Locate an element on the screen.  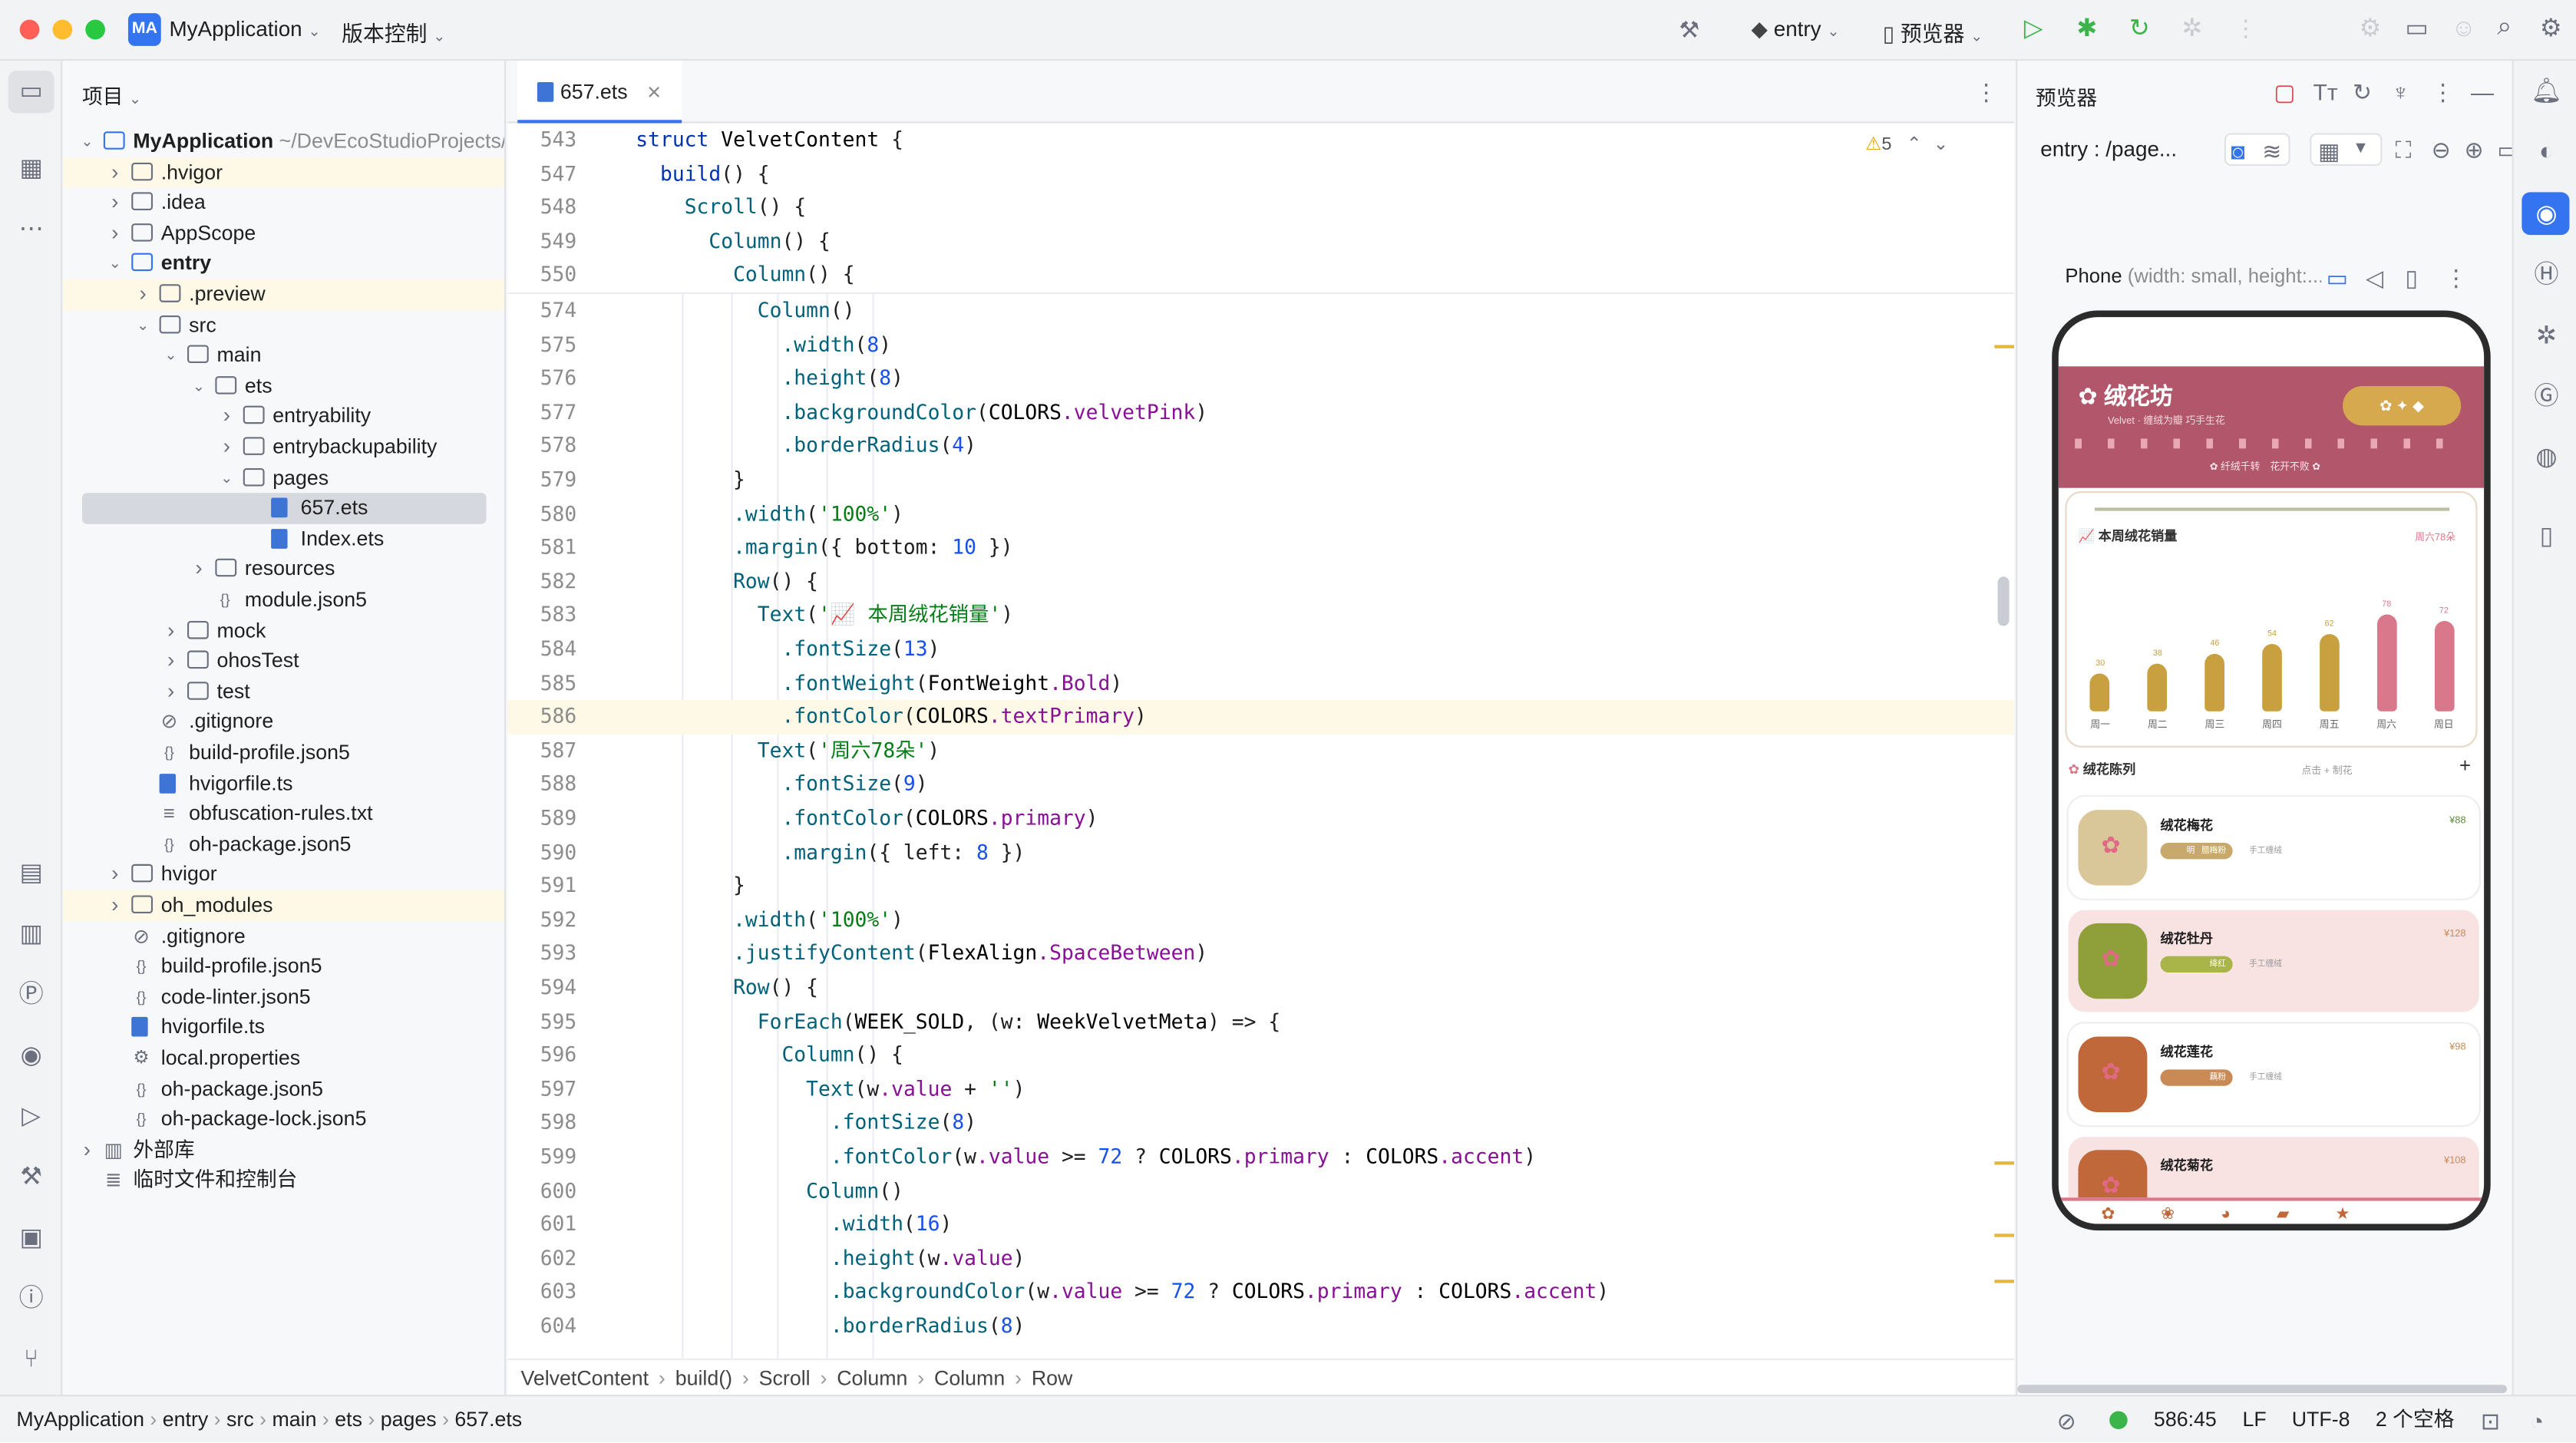
tree-item: › entryability is located at coordinates (283, 416).